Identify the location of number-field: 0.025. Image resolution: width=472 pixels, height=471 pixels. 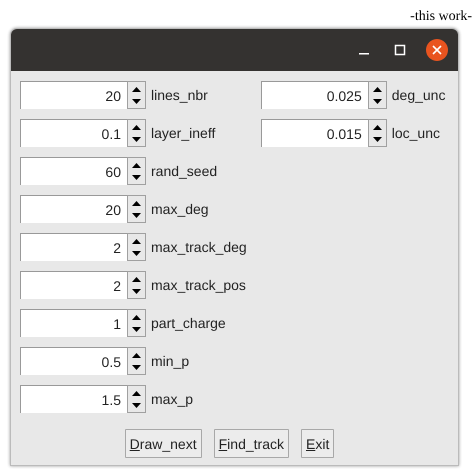
(314, 95).